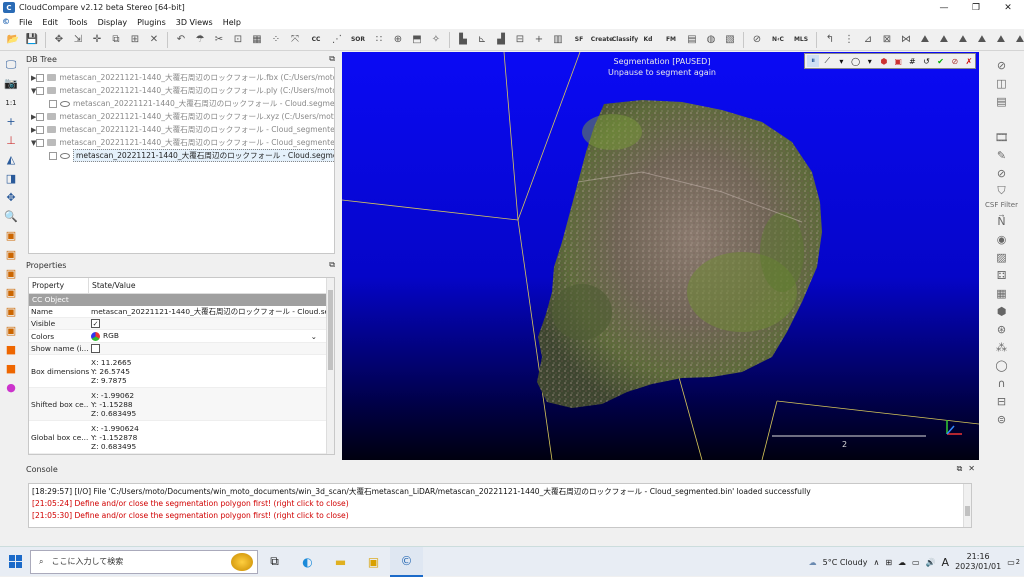 This screenshot has height=577, width=1024. I want to click on edge-browser-icon: ◐, so click(307, 562).